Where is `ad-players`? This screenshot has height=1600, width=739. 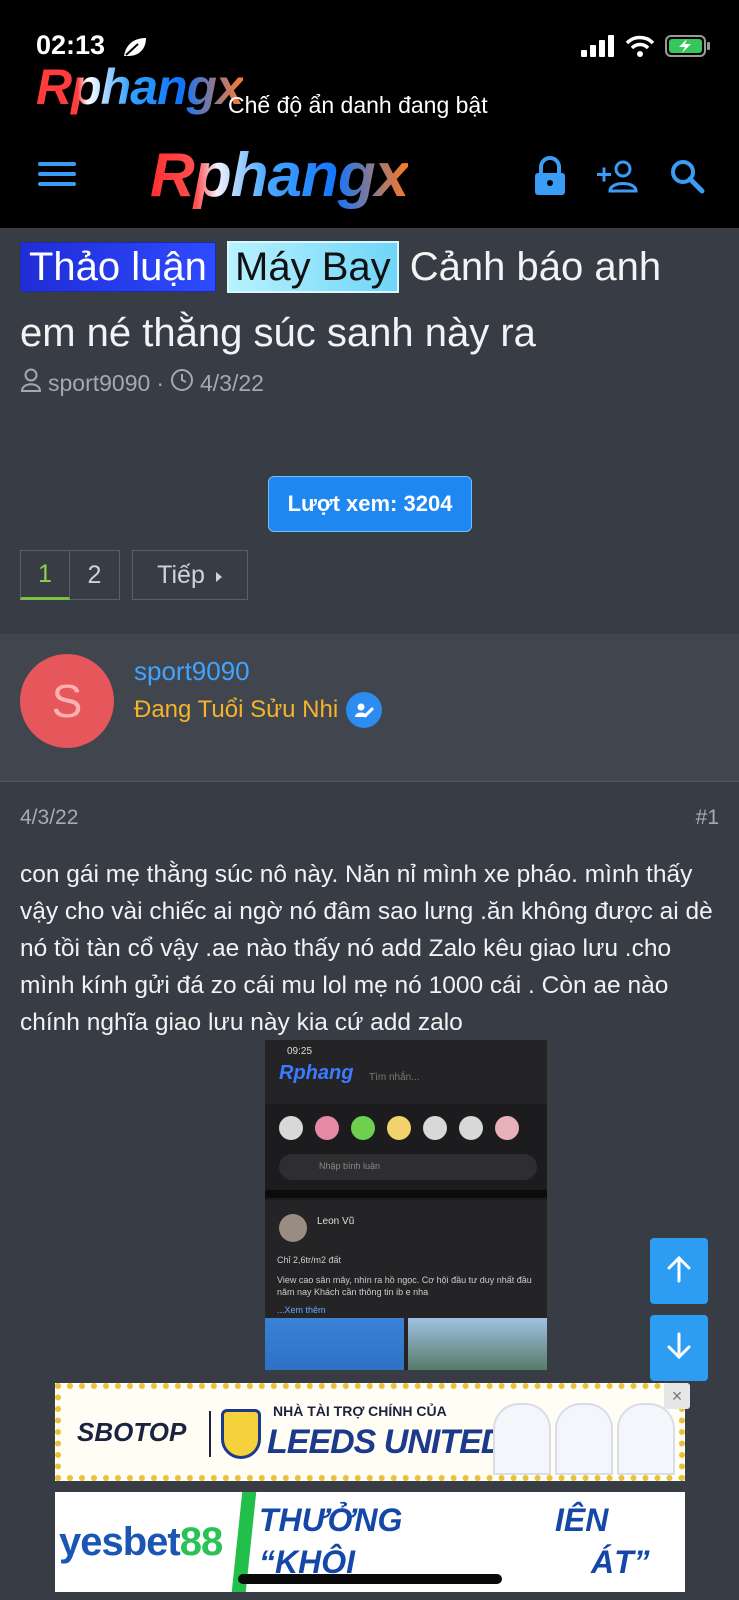 ad-players is located at coordinates (586, 1432).